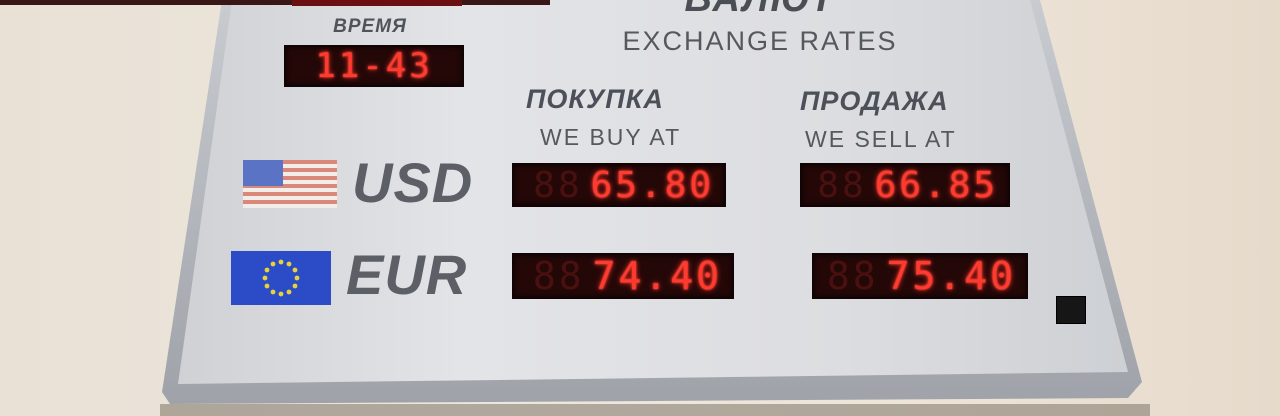  What do you see at coordinates (290, 184) in the screenshot?
I see `us-flag-icon` at bounding box center [290, 184].